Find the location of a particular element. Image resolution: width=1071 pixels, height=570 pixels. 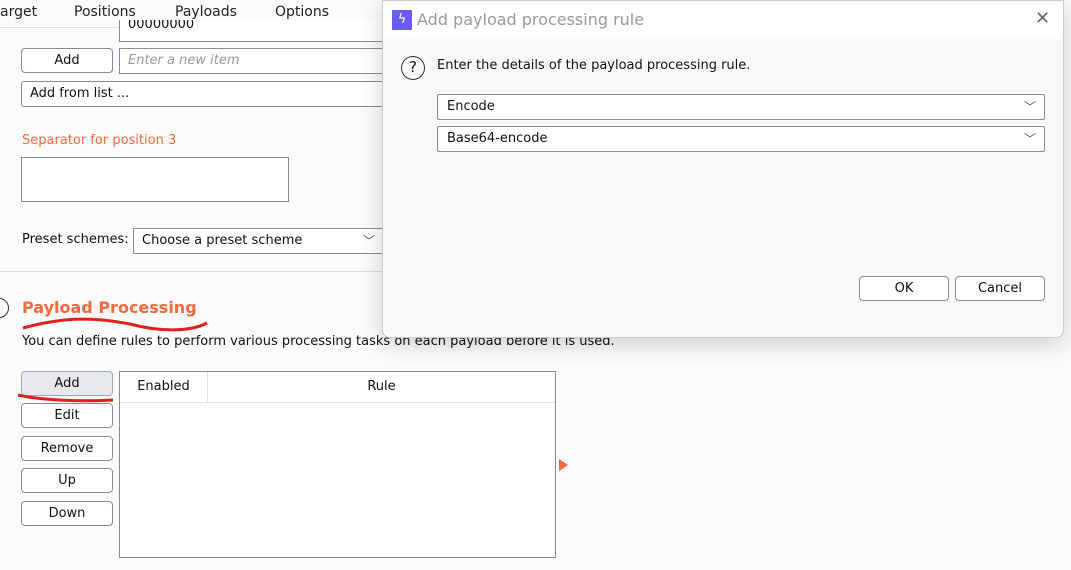

selected-type: Encode is located at coordinates (471, 106).